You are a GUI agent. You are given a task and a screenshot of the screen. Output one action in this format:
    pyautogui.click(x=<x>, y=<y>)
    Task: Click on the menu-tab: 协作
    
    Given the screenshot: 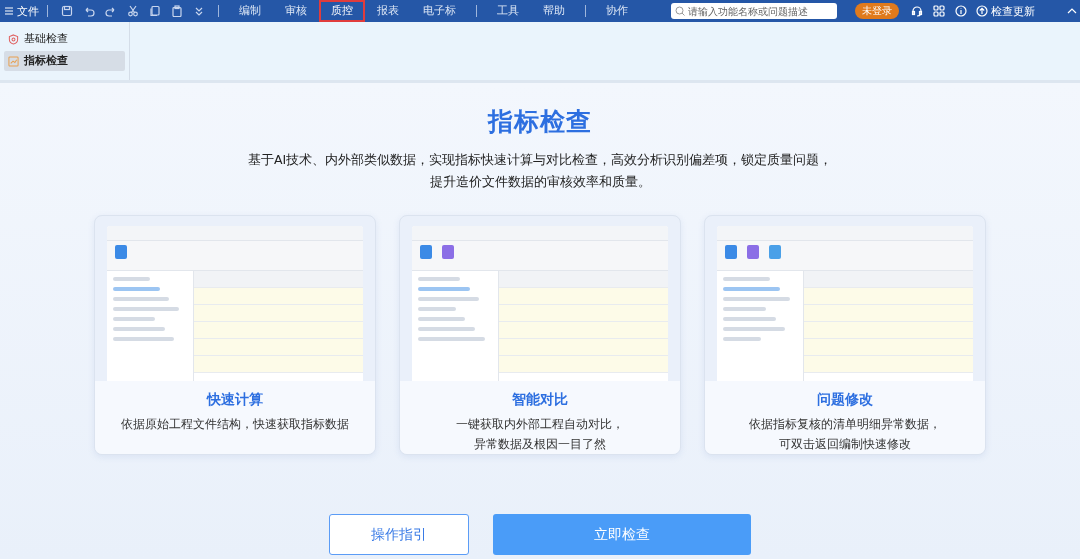 What is the action you would take?
    pyautogui.click(x=617, y=11)
    